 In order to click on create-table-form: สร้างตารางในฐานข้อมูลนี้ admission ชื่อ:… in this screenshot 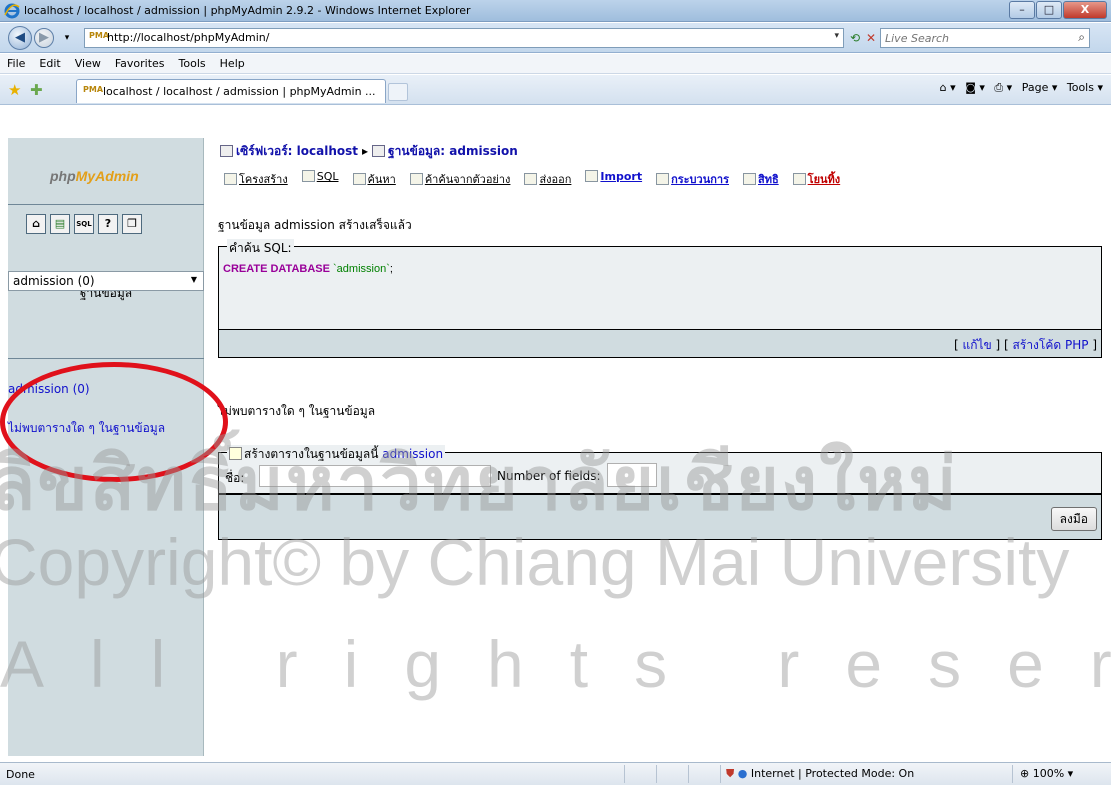, I will do `click(660, 469)`.